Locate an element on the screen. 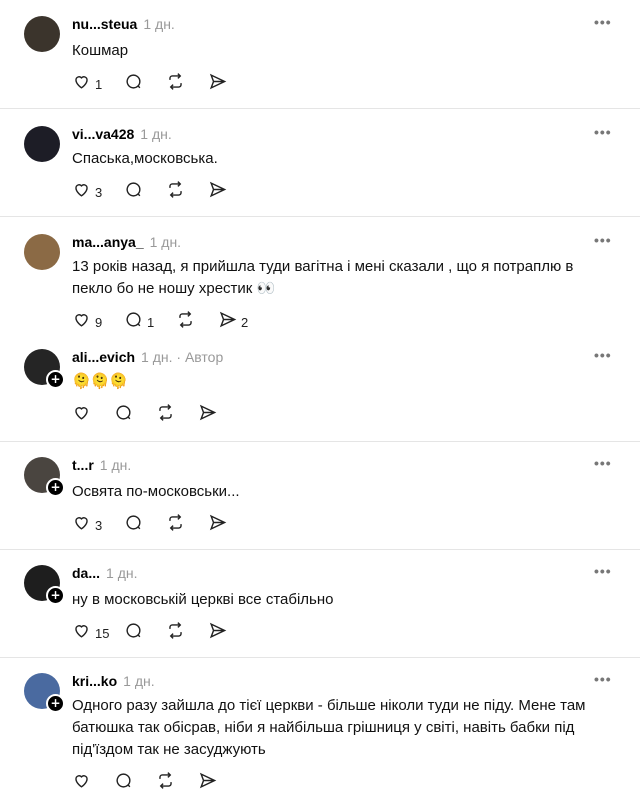 The image size is (640, 795). like-button: 15 is located at coordinates (90, 633).